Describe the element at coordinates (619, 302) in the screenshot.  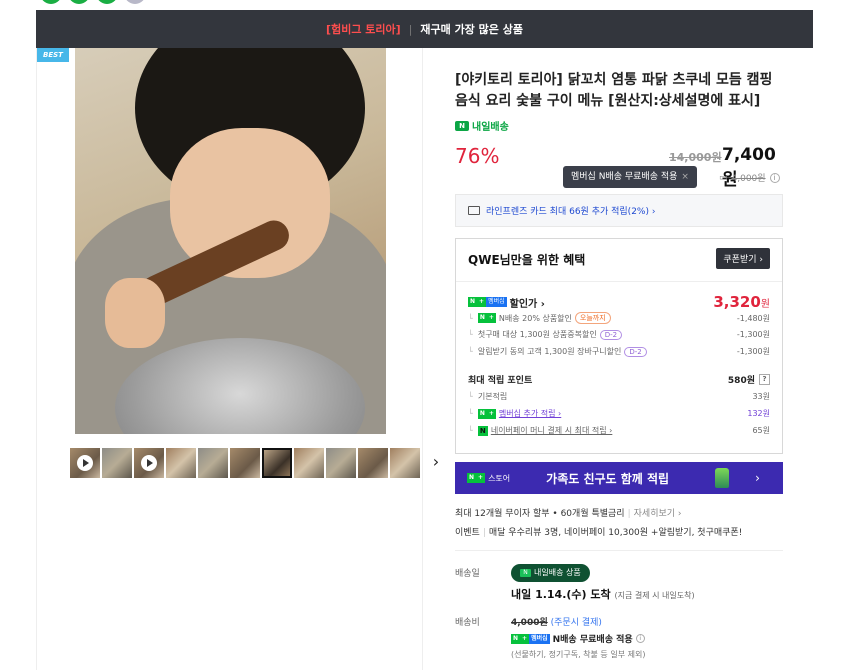
I see `sale-price-row: N + 멤버십 할인가 › 3,320원` at that location.